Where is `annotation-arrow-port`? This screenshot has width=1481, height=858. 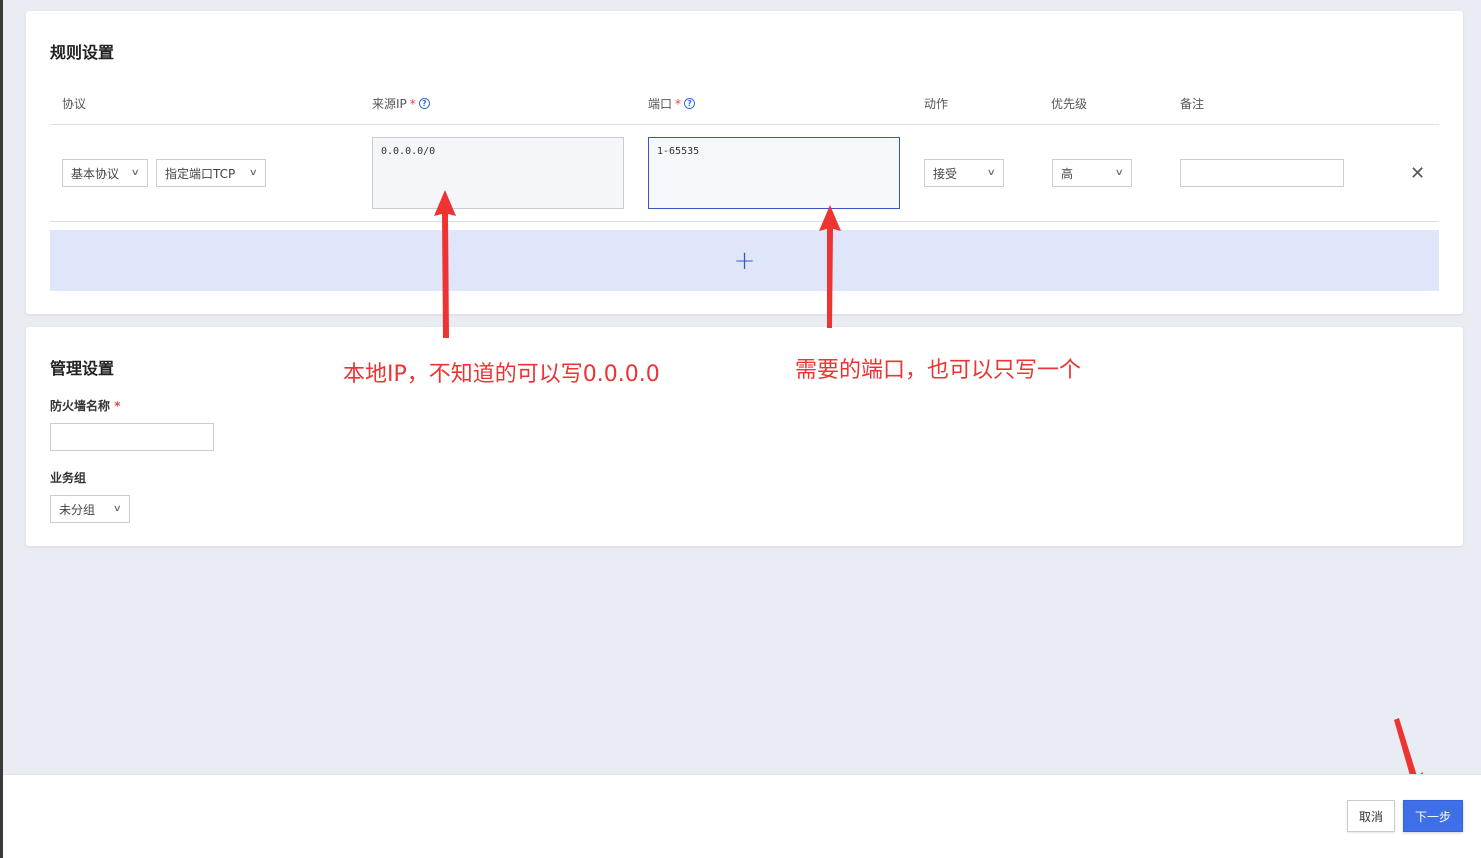 annotation-arrow-port is located at coordinates (830, 266).